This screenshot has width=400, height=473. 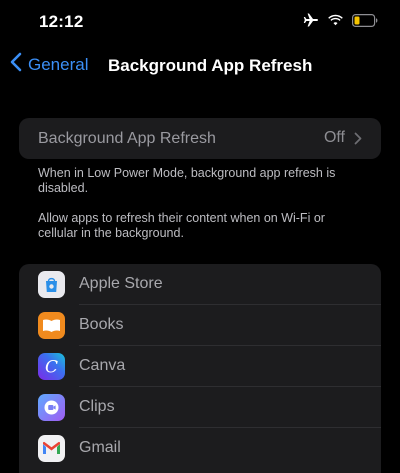 What do you see at coordinates (51, 284) in the screenshot?
I see `apple-store-icon` at bounding box center [51, 284].